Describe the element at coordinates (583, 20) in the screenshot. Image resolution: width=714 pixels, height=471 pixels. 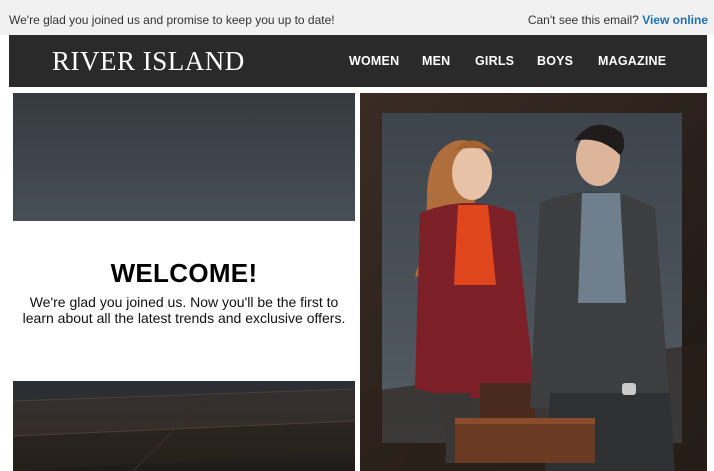
I see `cant-see-text: Can't see this email?` at that location.